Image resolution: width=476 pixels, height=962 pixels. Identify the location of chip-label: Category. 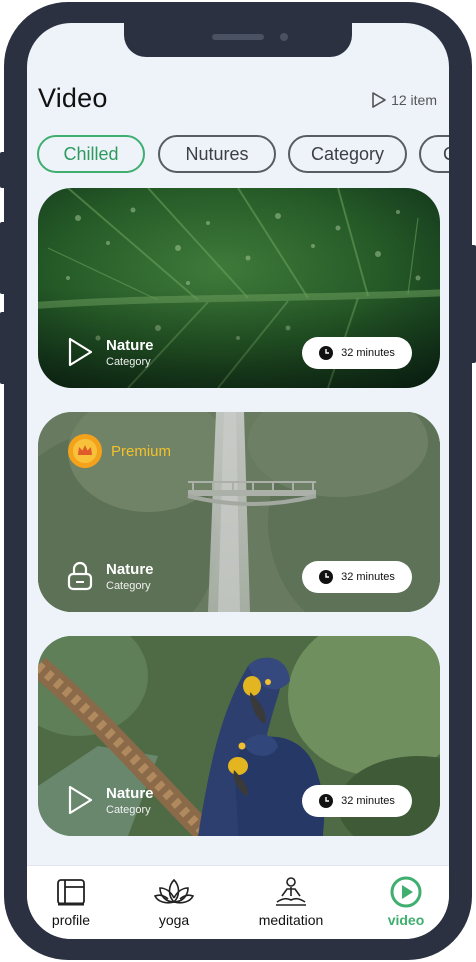
(347, 153).